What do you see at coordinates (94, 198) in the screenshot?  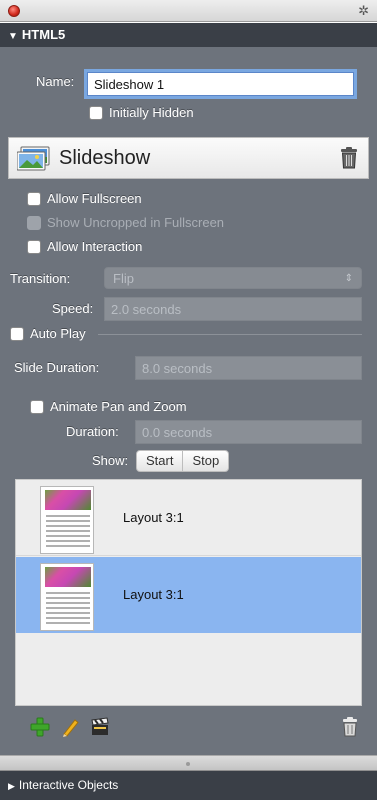 I see `allow-fullscreen-label: Allow Fullscreen` at bounding box center [94, 198].